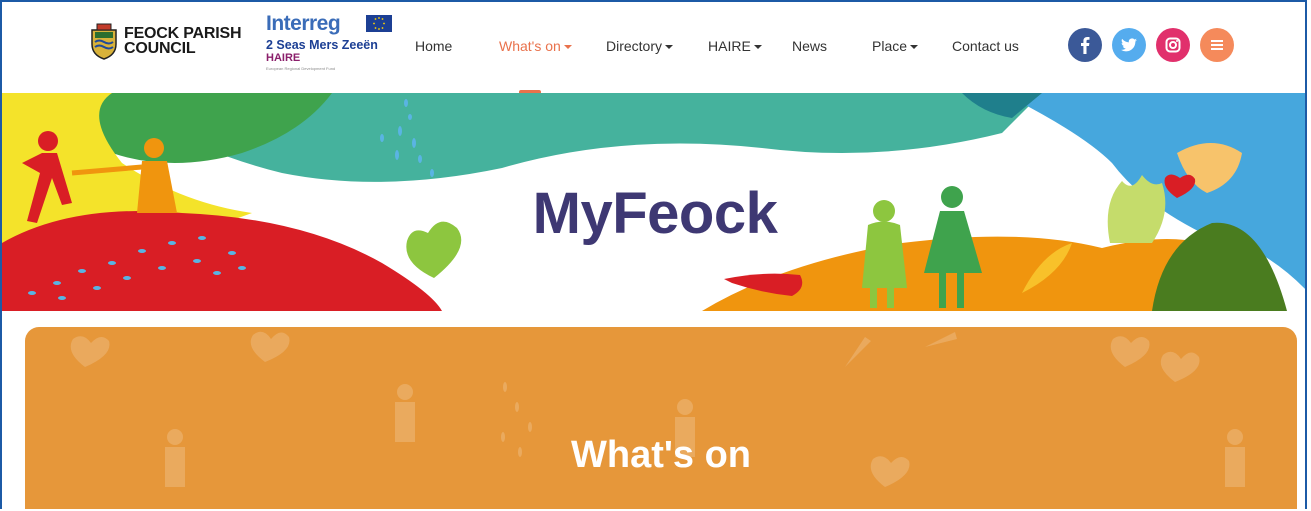 This screenshot has height=511, width=1311. I want to click on nav-news: News, so click(809, 46).